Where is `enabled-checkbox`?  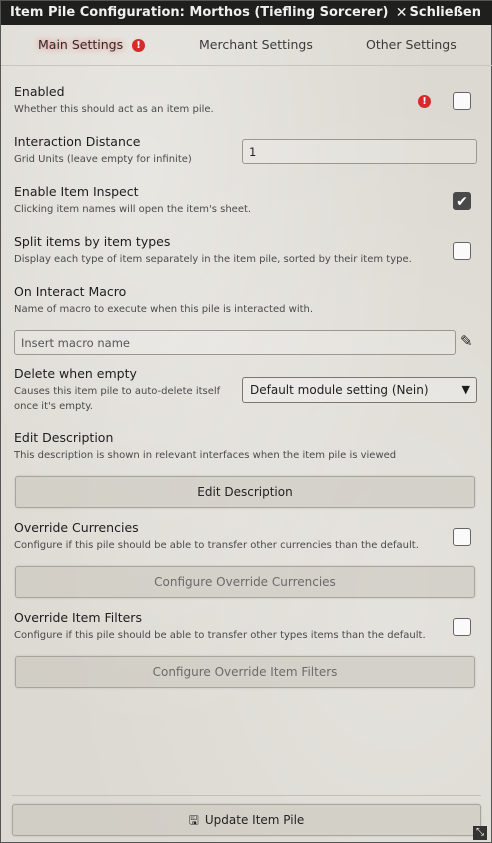
enabled-checkbox is located at coordinates (462, 101).